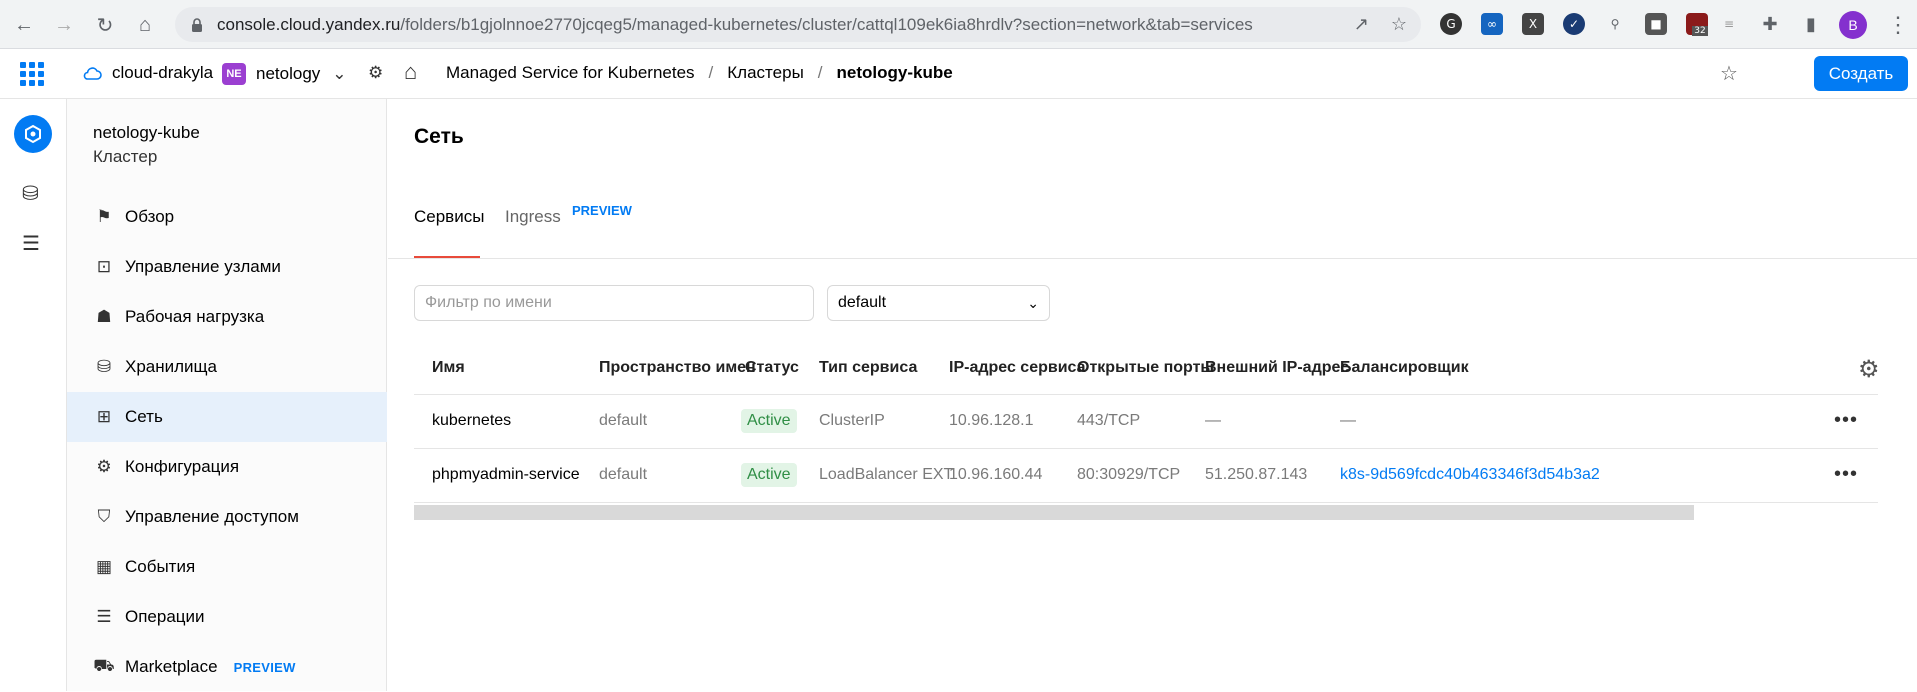  What do you see at coordinates (1399, 24) in the screenshot?
I see `bookmark-star-icon: ☆` at bounding box center [1399, 24].